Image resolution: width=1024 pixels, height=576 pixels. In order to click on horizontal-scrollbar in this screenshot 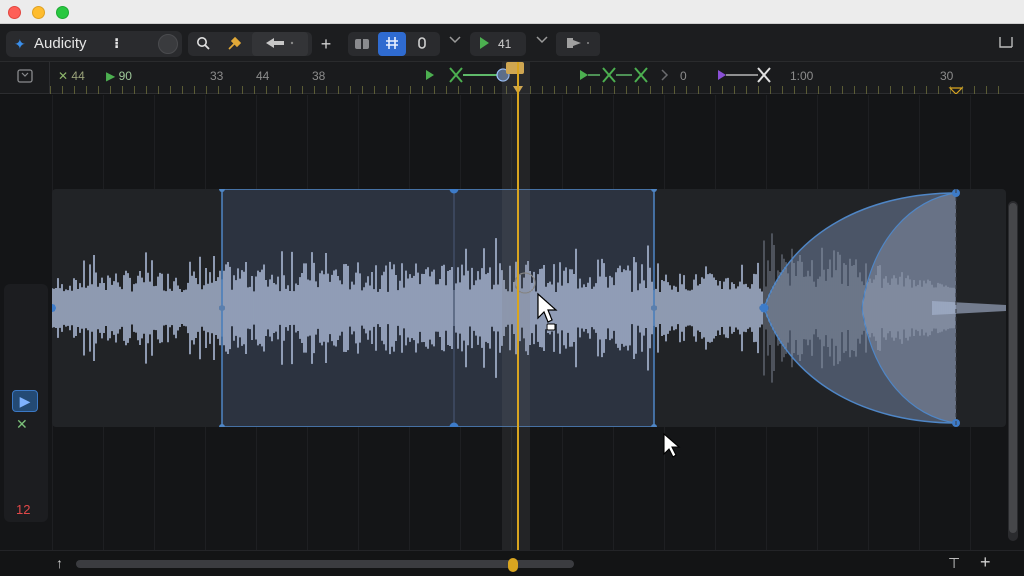, I will do `click(325, 564)`.